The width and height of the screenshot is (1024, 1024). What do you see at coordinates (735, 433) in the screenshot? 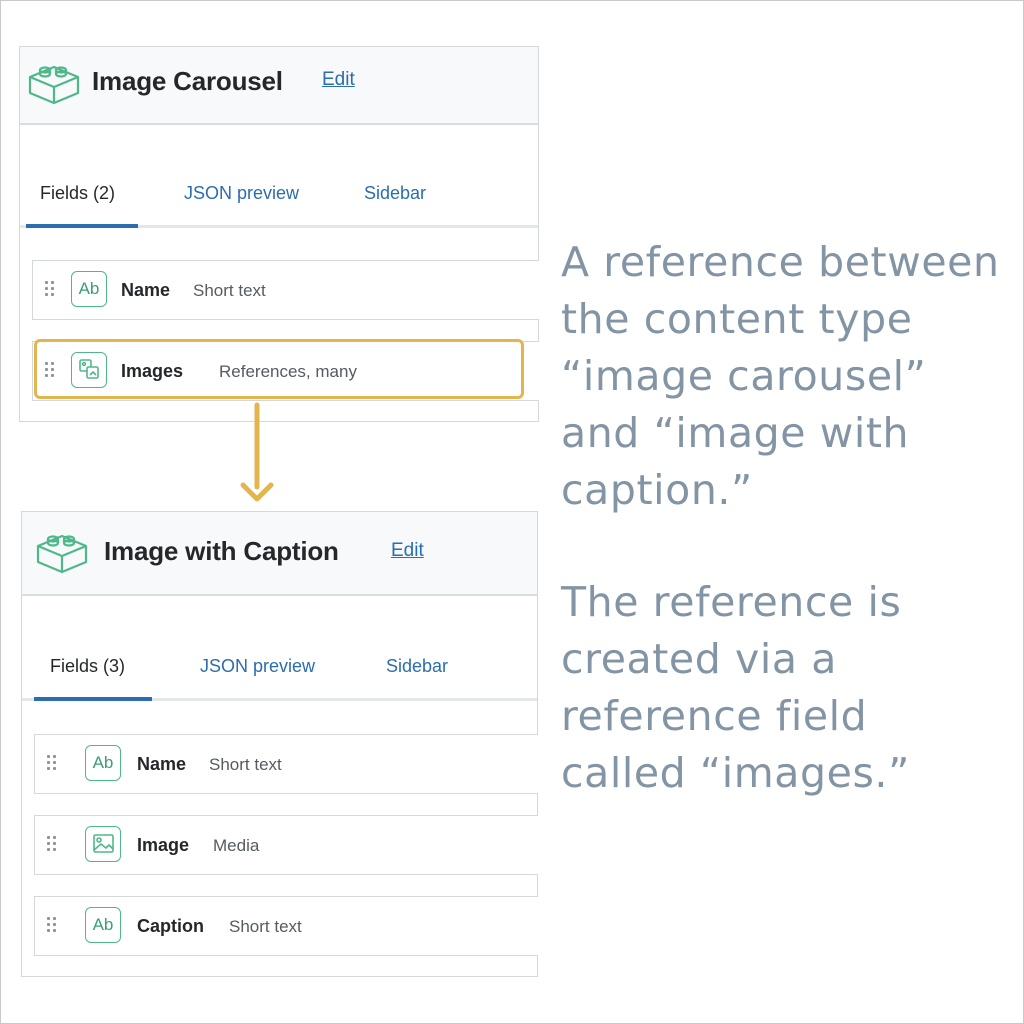
I see `annotation-line: and “image with` at bounding box center [735, 433].